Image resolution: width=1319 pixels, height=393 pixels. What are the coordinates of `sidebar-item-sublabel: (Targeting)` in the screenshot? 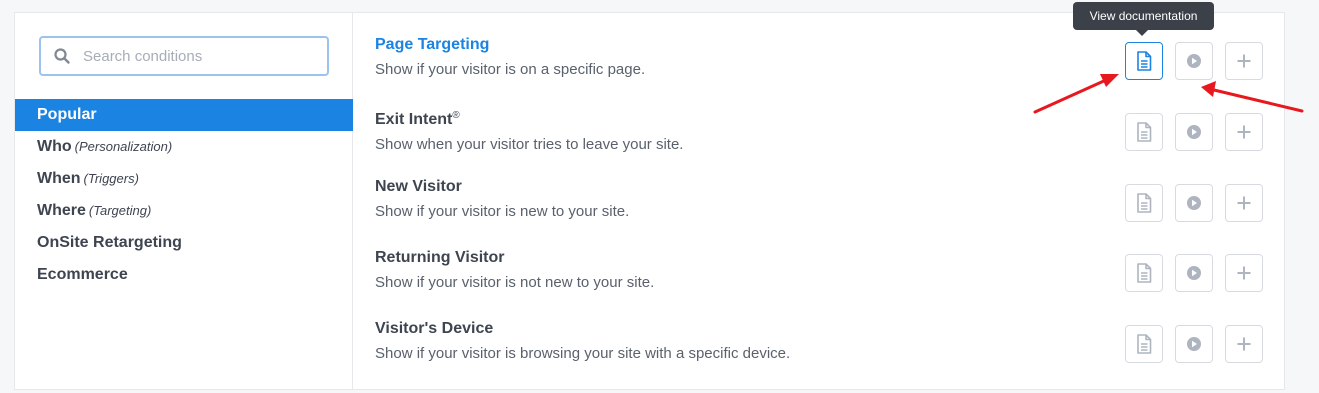 It's located at (120, 210).